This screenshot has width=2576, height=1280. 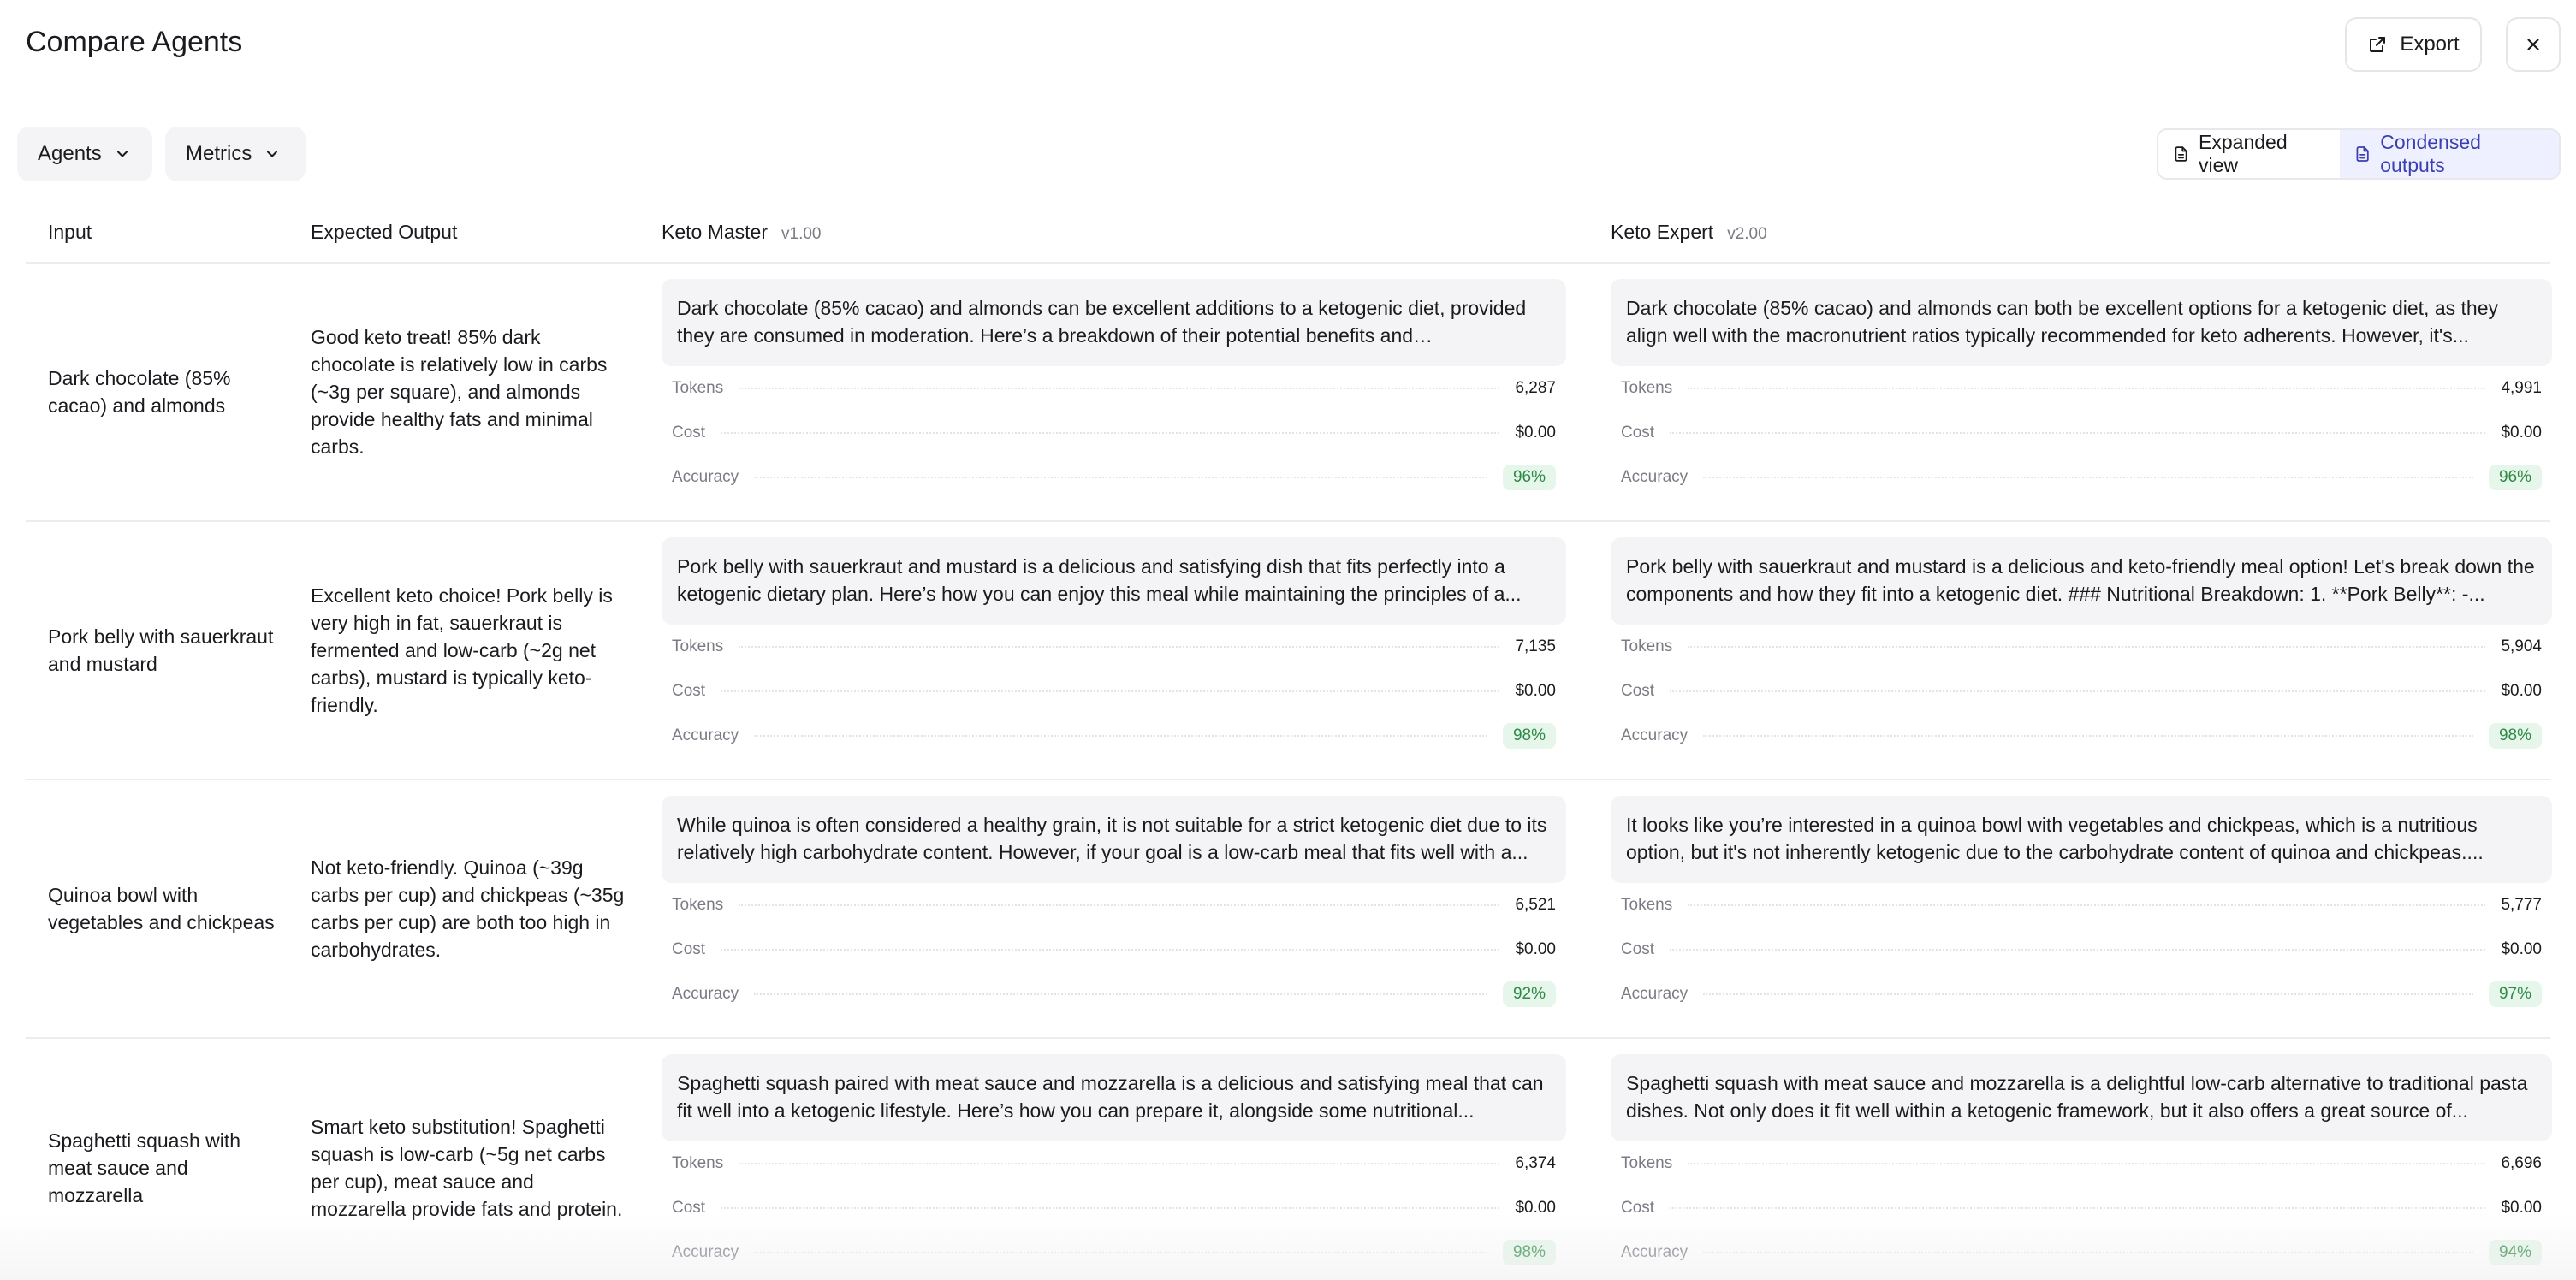 I want to click on metric-tokens: Tokens 6,696, so click(x=2081, y=1163).